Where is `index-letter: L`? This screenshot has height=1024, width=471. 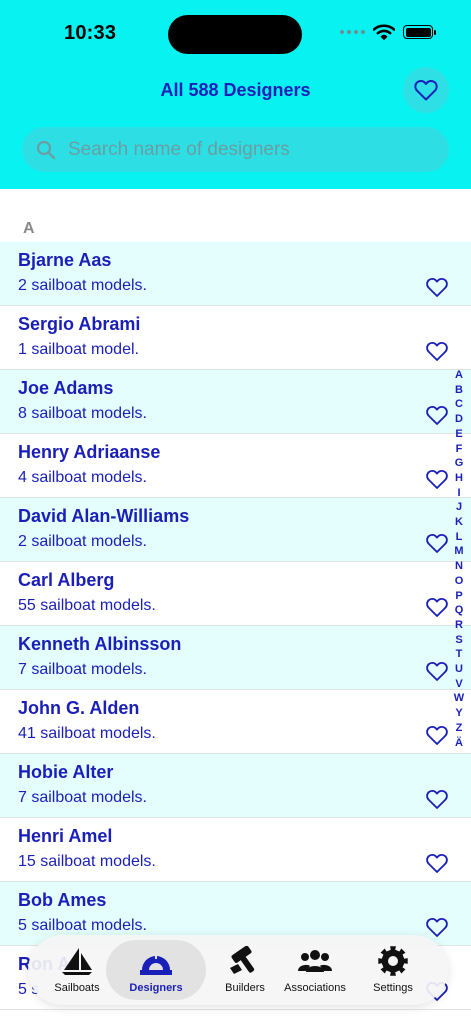 index-letter: L is located at coordinates (459, 537).